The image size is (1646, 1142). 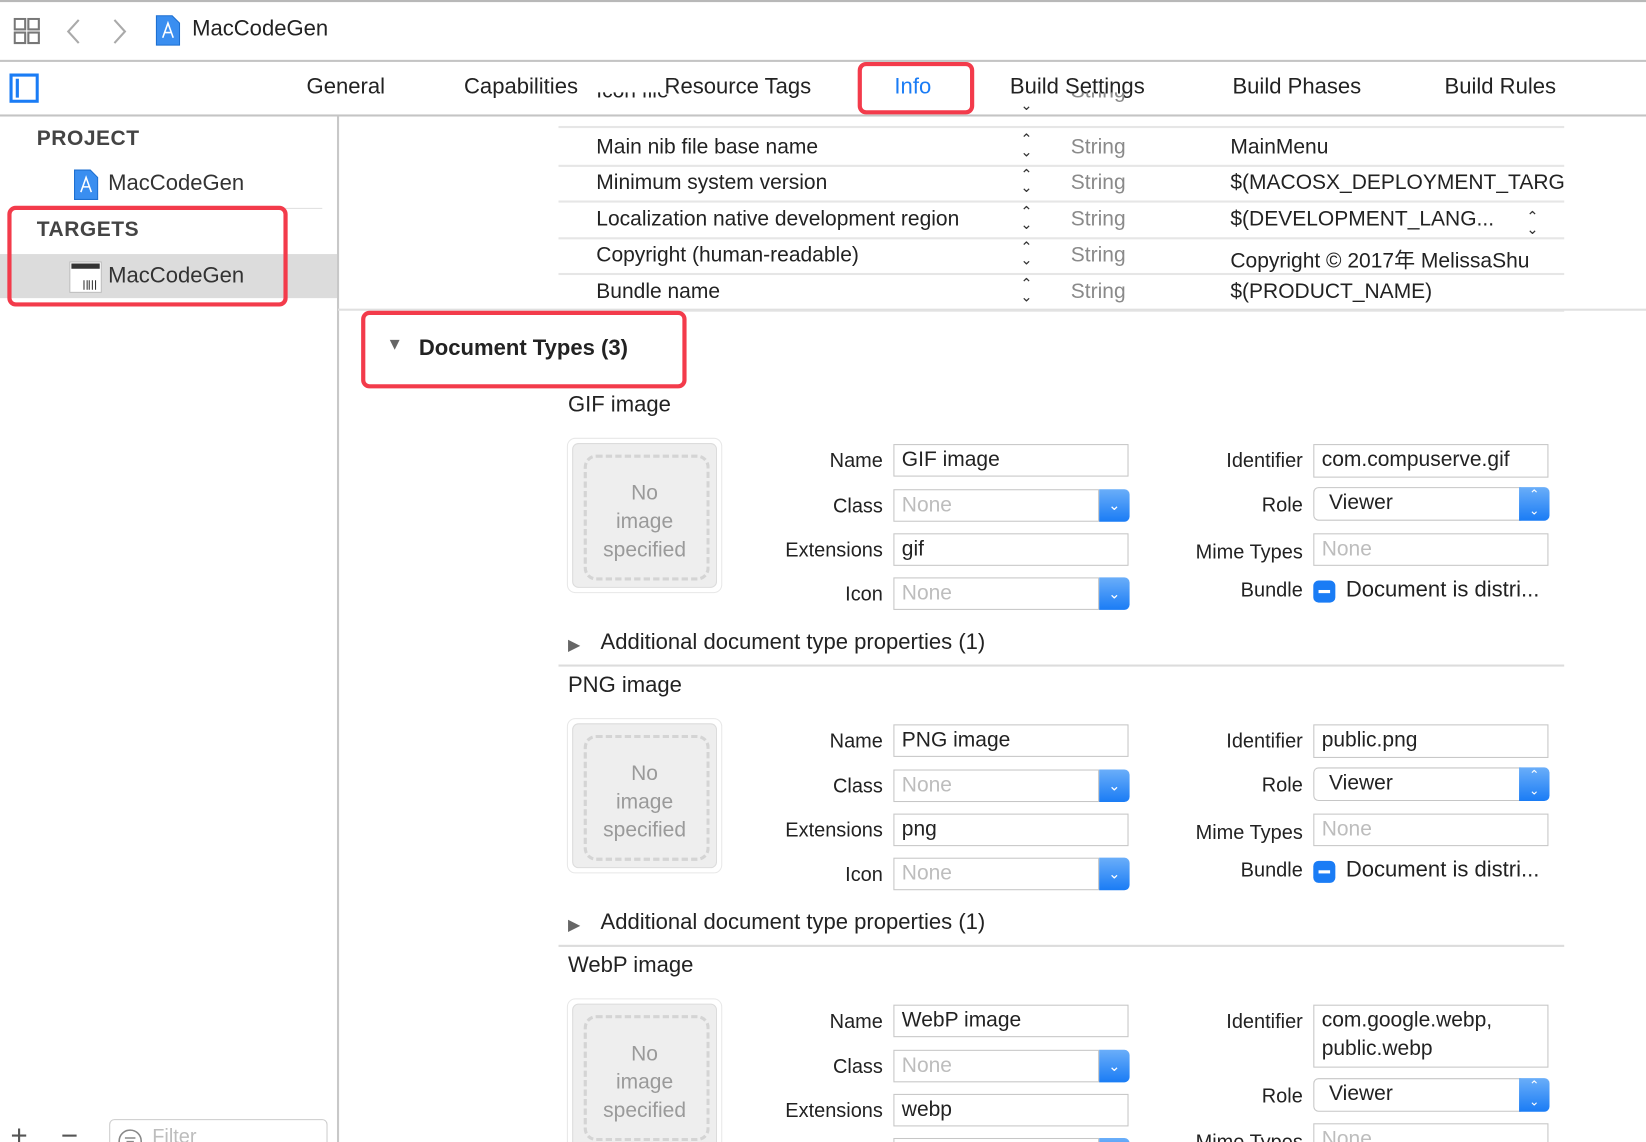 What do you see at coordinates (856, 1022) in the screenshot?
I see `name-label: Name` at bounding box center [856, 1022].